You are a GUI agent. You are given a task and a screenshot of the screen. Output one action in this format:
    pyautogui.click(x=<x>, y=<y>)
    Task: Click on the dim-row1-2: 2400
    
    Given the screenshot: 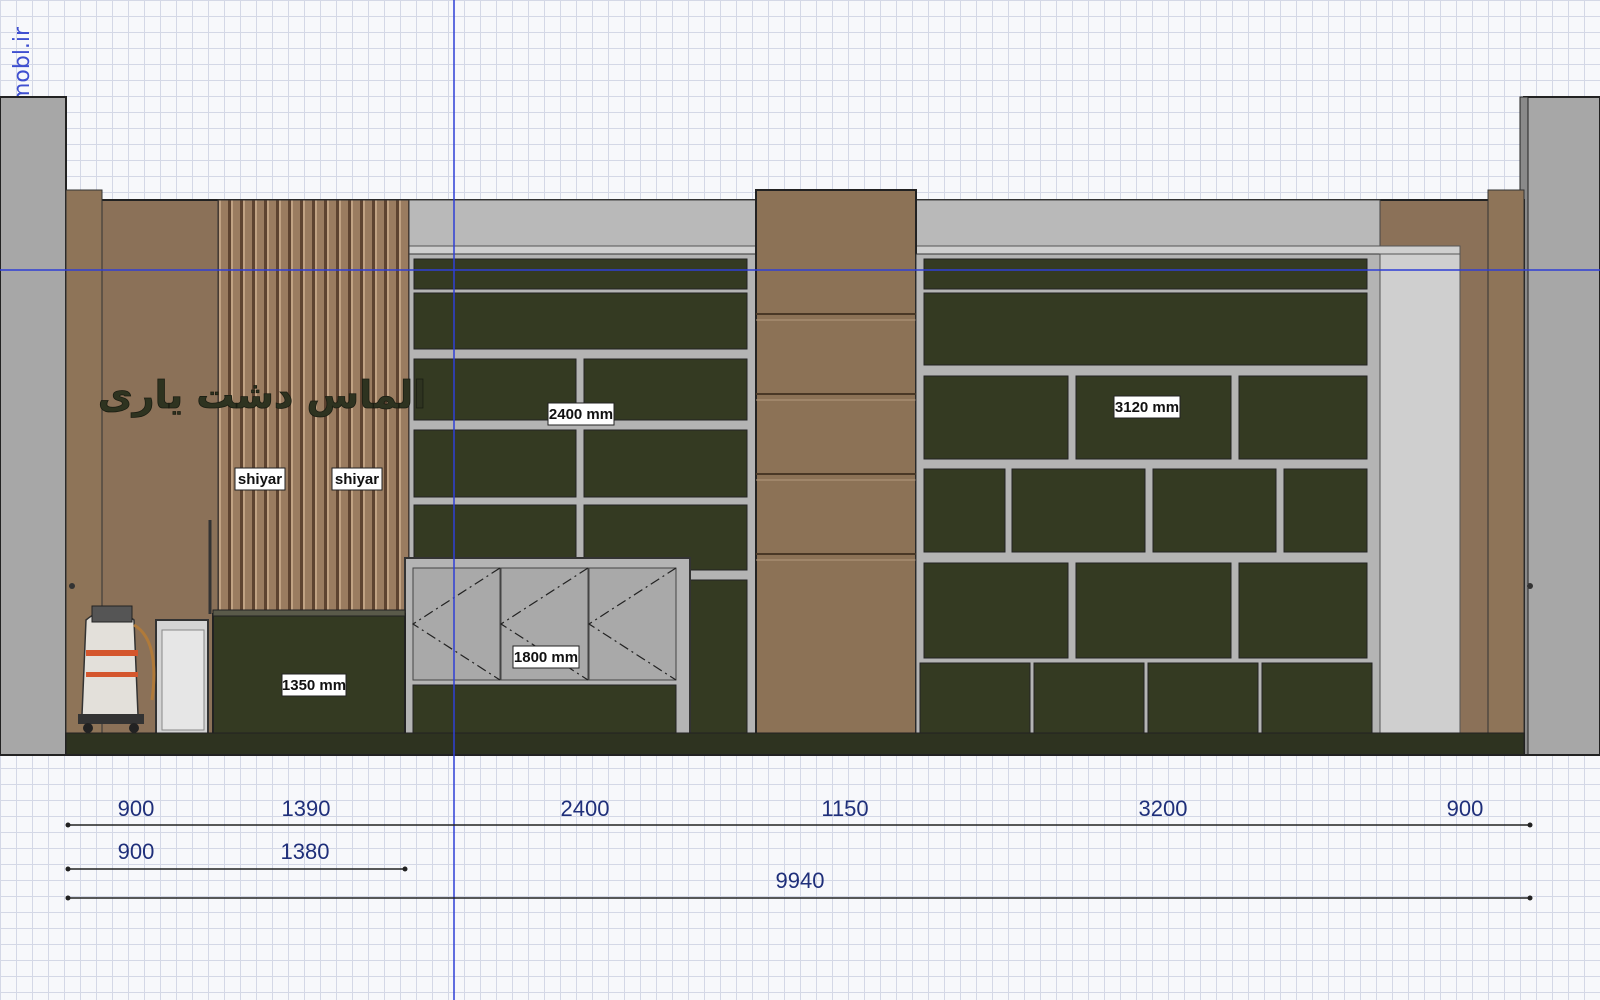 What is the action you would take?
    pyautogui.click(x=585, y=808)
    